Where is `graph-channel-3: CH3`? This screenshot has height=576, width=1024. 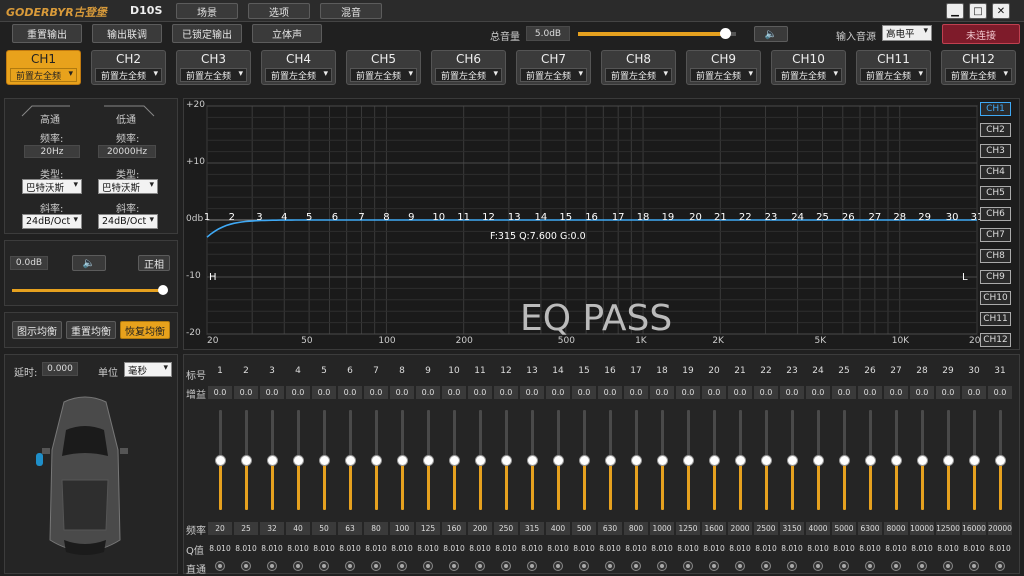 graph-channel-3: CH3 is located at coordinates (995, 151).